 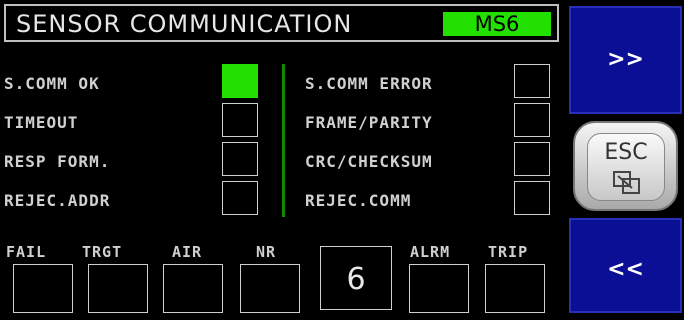 I want to click on bottom-label-fail: FAIL, so click(x=26, y=252).